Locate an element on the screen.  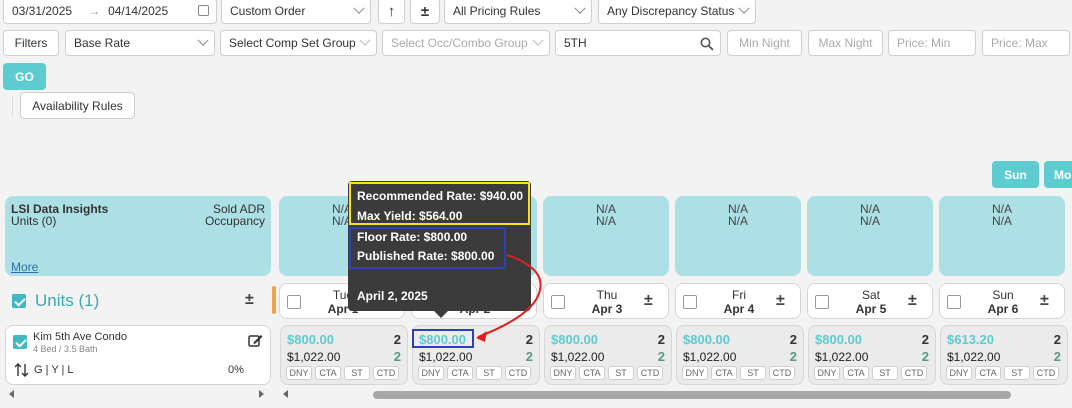
annotation-arrow is located at coordinates (509, 298).